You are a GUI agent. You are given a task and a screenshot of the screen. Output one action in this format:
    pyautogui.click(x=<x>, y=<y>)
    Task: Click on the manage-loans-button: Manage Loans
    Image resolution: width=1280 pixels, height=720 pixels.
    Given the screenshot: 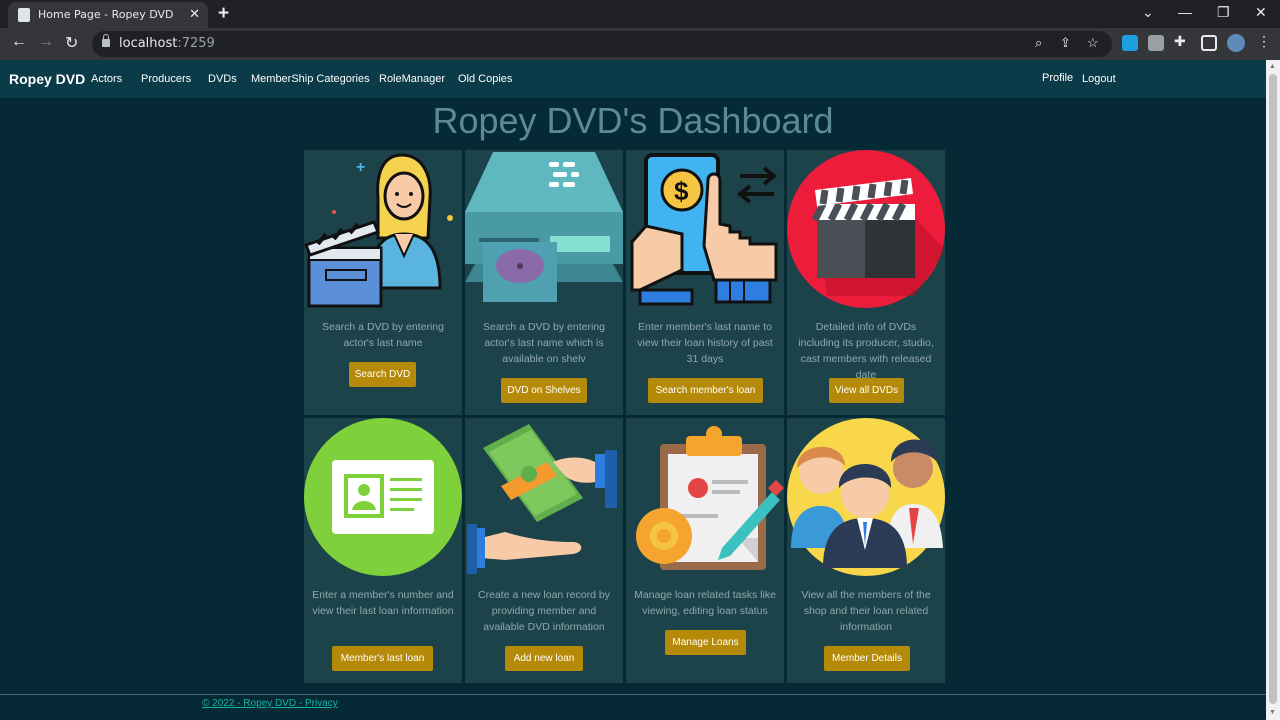 What is the action you would take?
    pyautogui.click(x=705, y=642)
    